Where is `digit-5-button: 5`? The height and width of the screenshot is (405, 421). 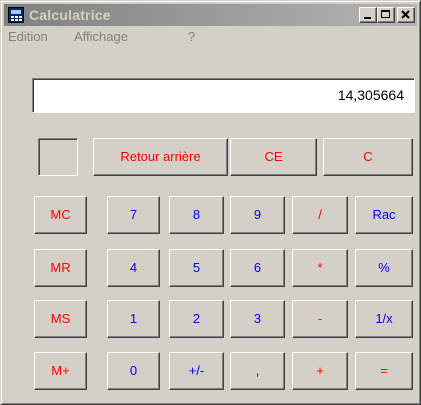 digit-5-button: 5 is located at coordinates (196, 268).